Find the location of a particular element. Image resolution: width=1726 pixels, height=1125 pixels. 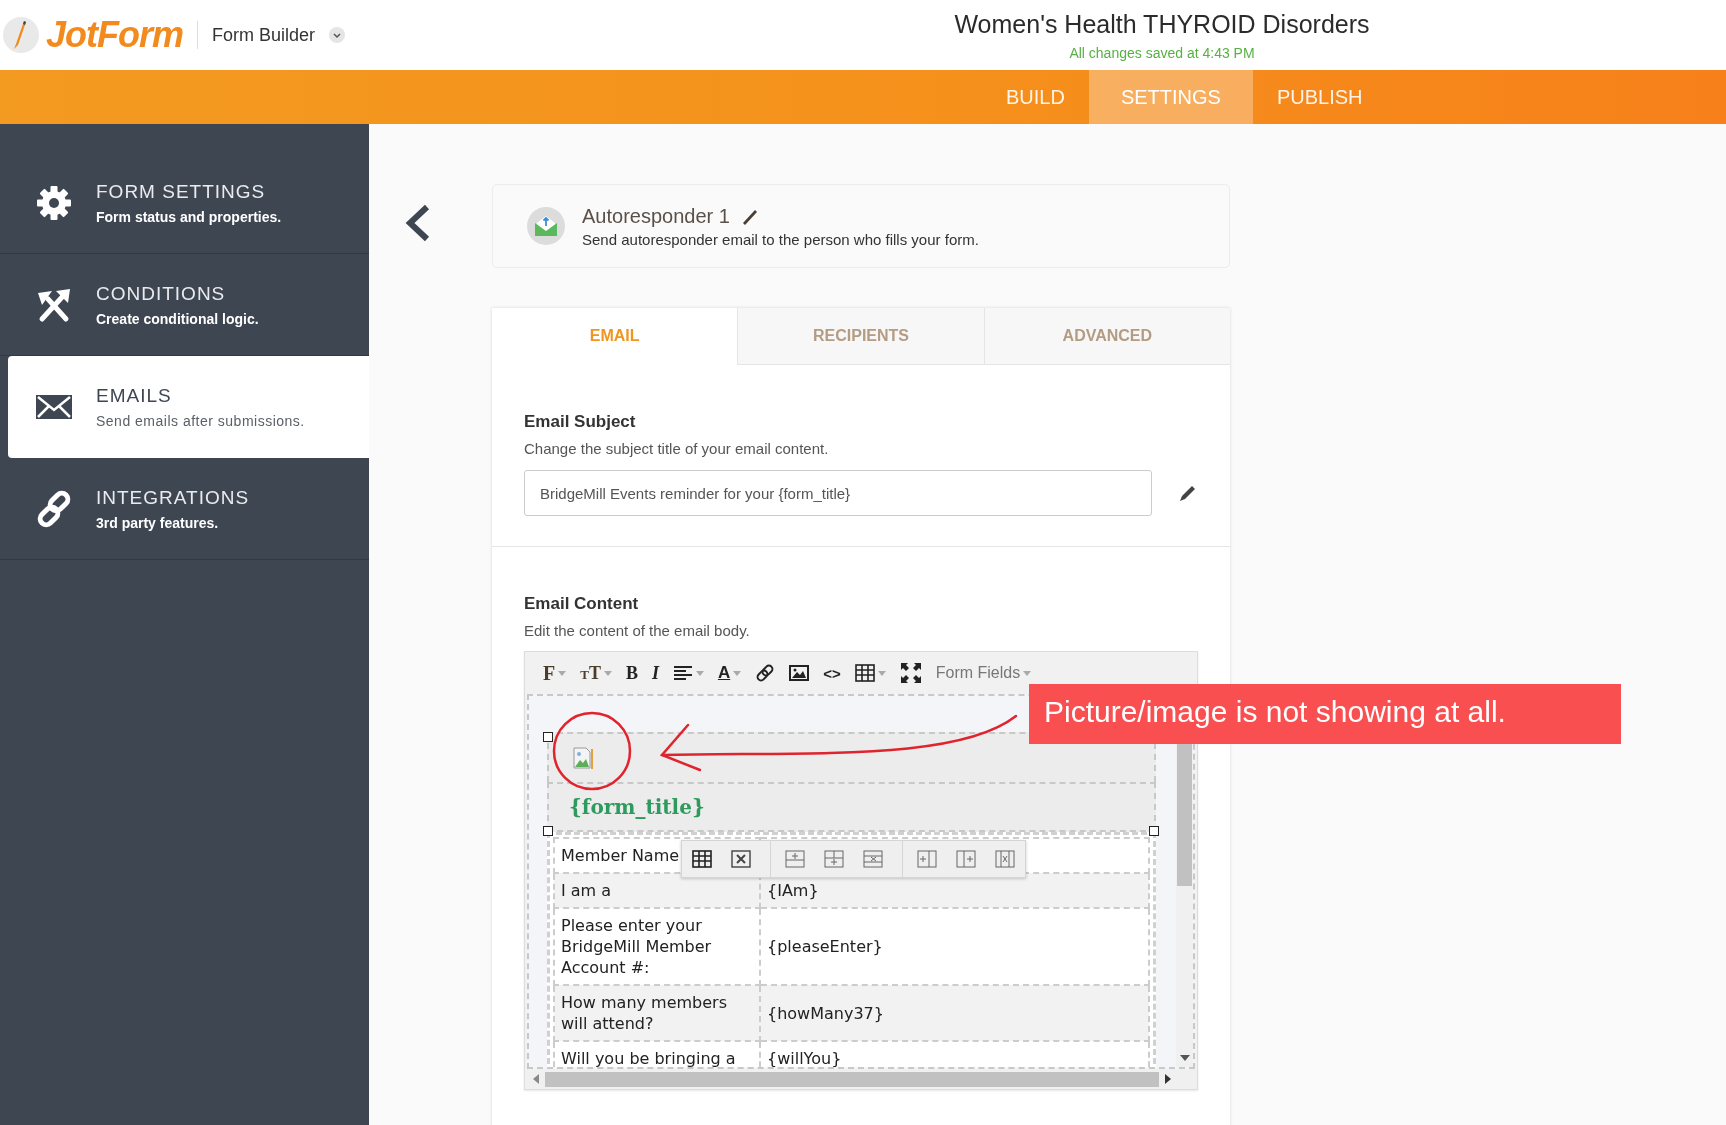

app-menu-button: Form Builder is located at coordinates (279, 35).